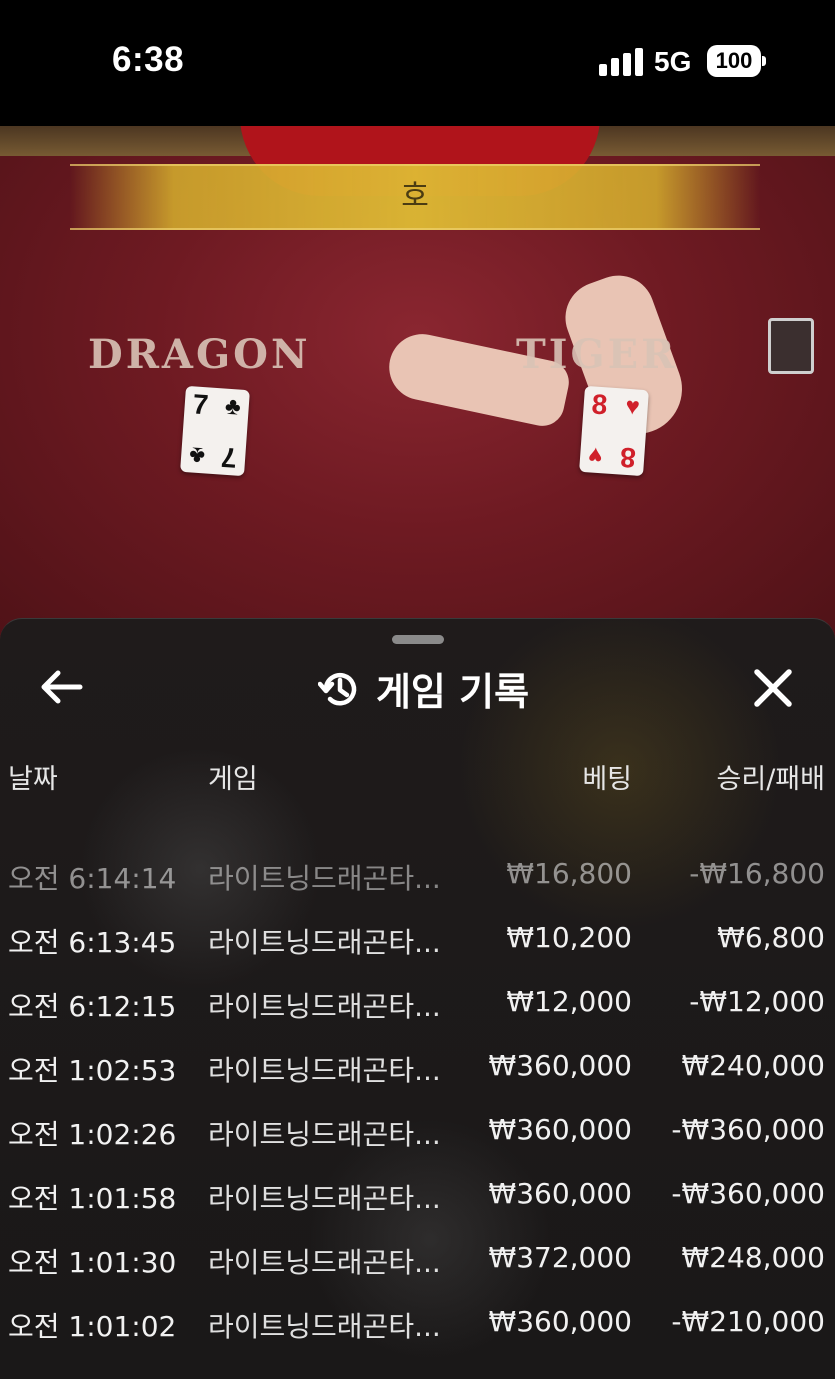 This screenshot has width=835, height=1379. I want to click on history-row: 오전 1:02:53 라이트닝드래곤타... ₩360,000 ₩240,000, so click(417, 1075).